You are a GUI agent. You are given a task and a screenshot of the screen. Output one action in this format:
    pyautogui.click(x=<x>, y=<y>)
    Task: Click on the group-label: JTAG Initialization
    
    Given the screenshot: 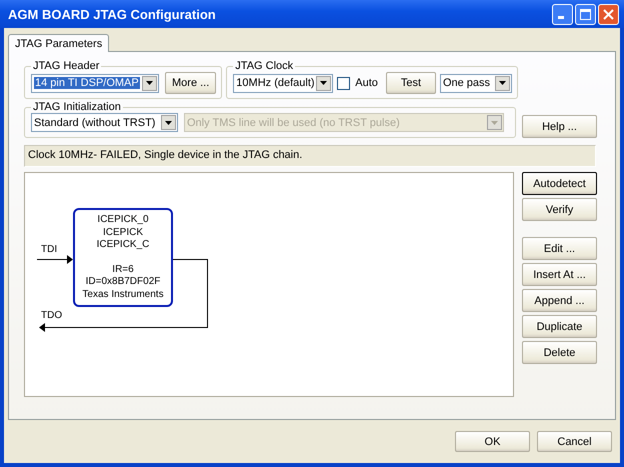 What is the action you would take?
    pyautogui.click(x=77, y=107)
    